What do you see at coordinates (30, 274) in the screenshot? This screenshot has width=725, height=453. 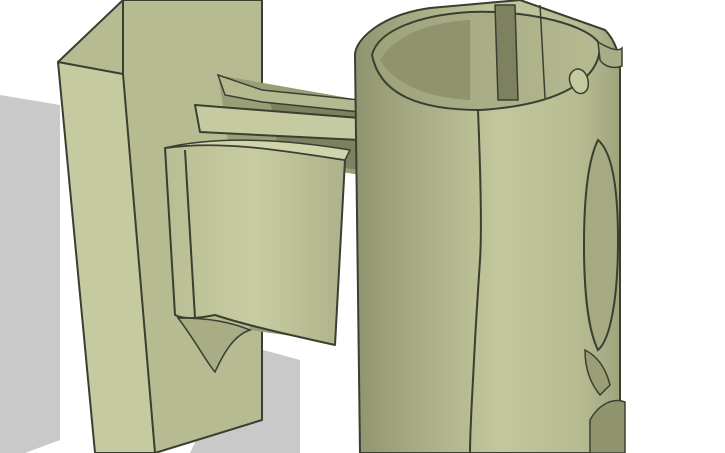 I see `ground-shadow` at bounding box center [30, 274].